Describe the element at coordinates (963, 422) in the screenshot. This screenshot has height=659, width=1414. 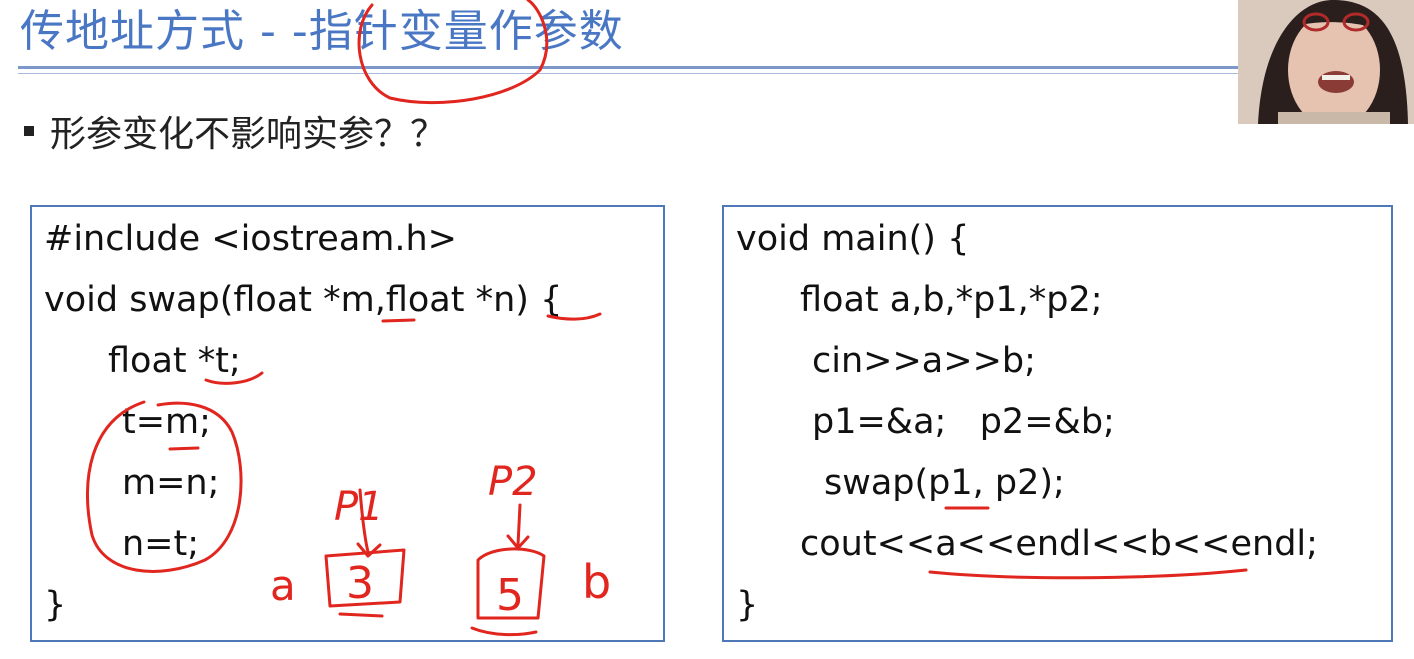
I see `code-line: p1=&a; p2=&b;` at that location.